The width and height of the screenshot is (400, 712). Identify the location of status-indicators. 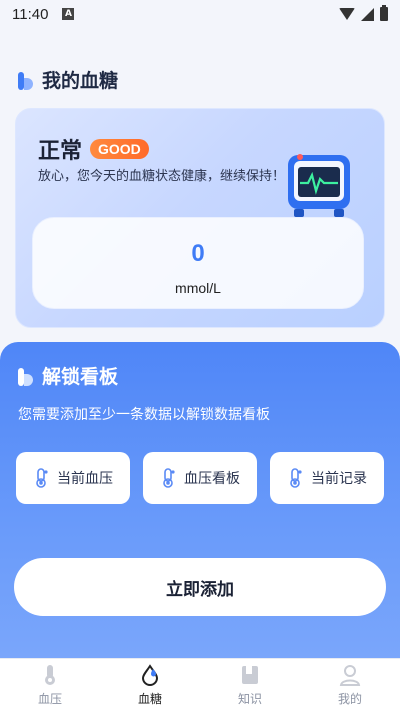
(363, 13).